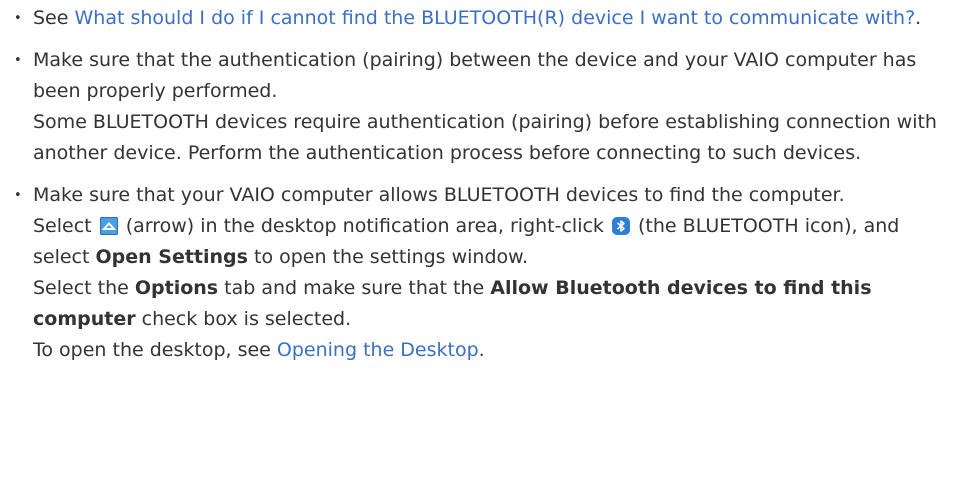  What do you see at coordinates (918, 18) in the screenshot?
I see `see-suffix: .` at bounding box center [918, 18].